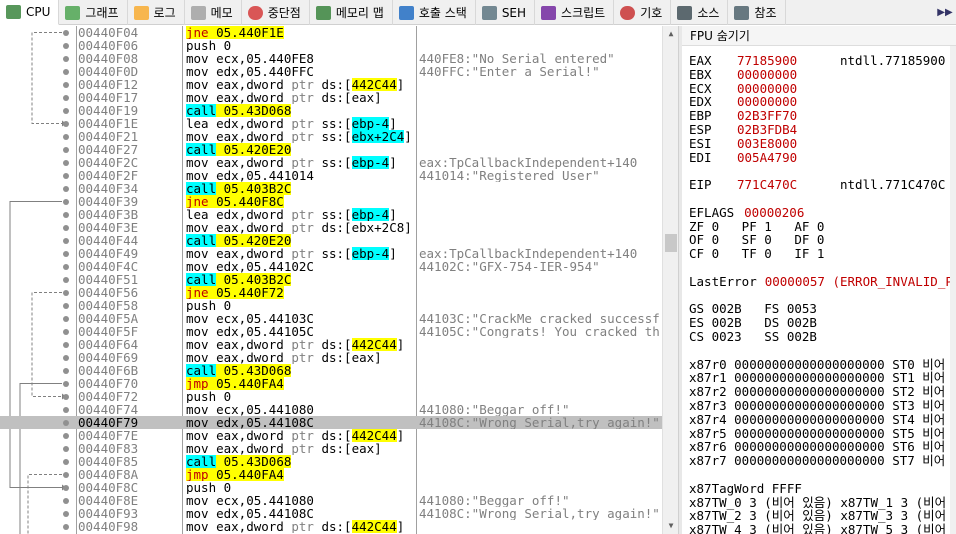 This screenshot has width=956, height=534. What do you see at coordinates (822, 240) in the screenshot?
I see `flags-row: OF 0 SF 0 DF 0` at bounding box center [822, 240].